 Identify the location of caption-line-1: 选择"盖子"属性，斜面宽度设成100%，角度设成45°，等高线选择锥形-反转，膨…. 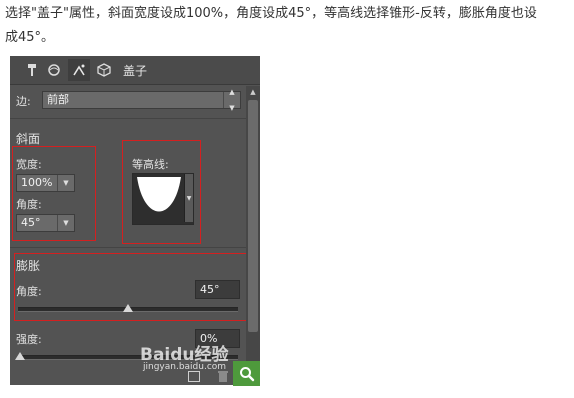
(271, 13).